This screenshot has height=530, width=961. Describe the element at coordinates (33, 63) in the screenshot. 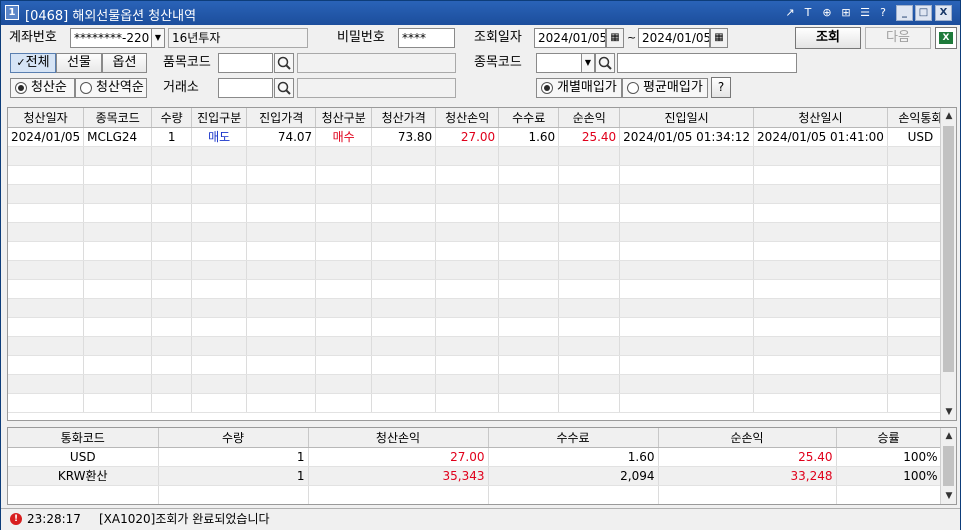

I see `type-all-tab: ✓전체` at that location.